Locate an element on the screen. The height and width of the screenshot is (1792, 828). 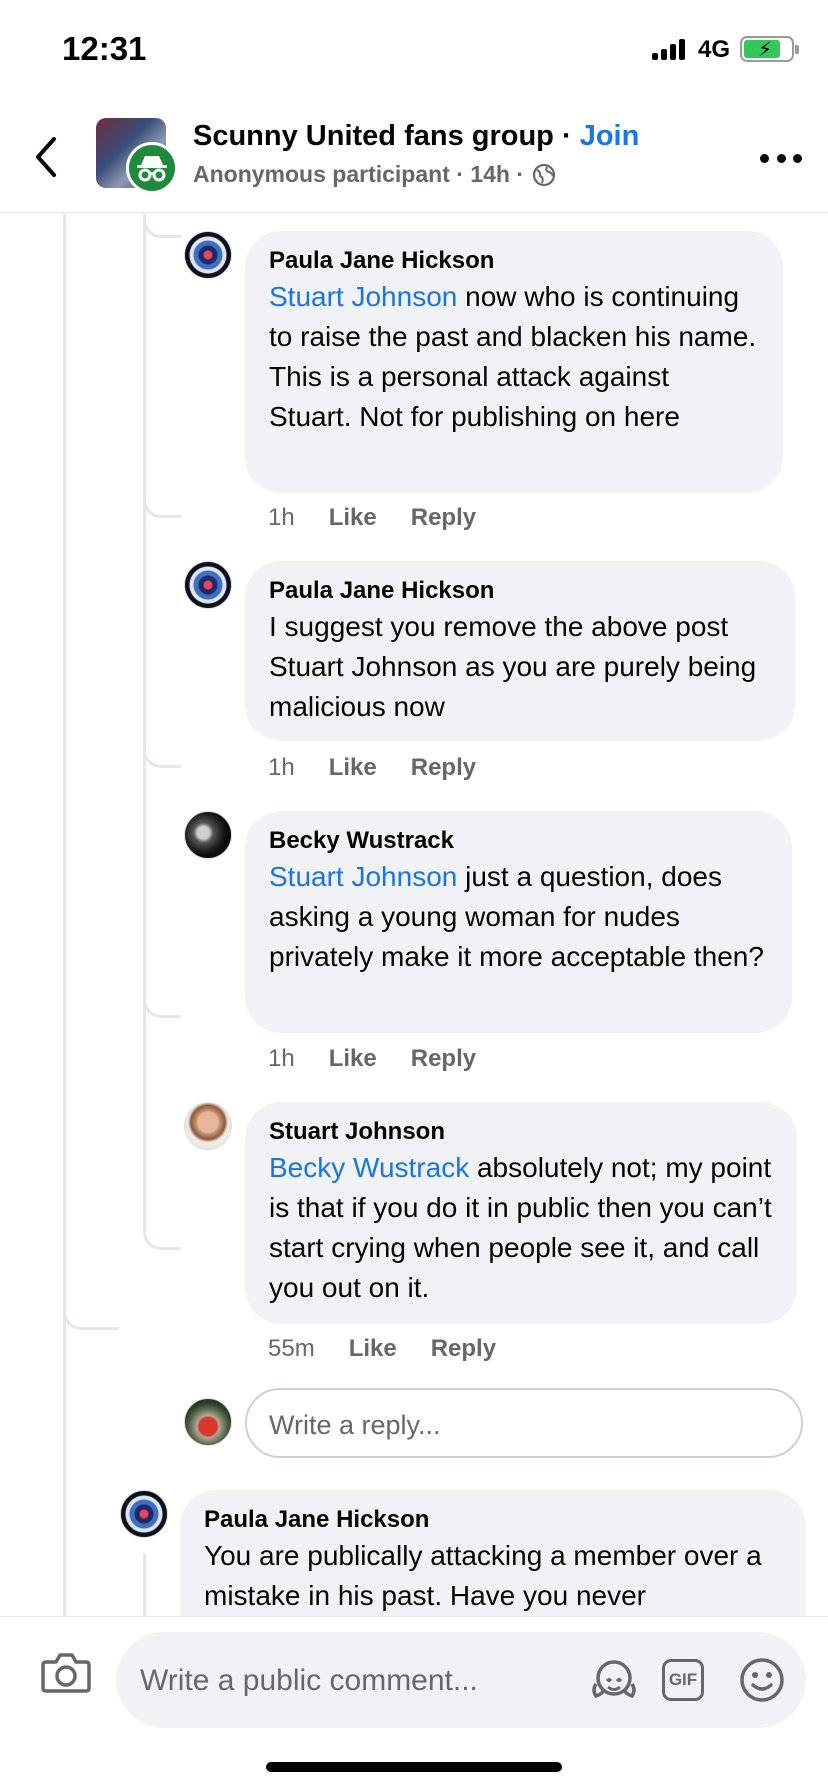
camera-icon is located at coordinates (66, 1673).